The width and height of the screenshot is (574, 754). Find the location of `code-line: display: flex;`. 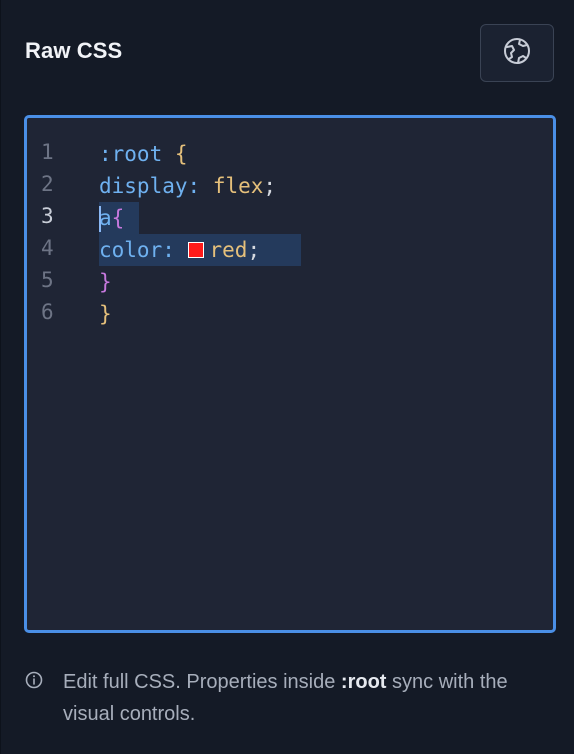

code-line: display: flex; is located at coordinates (187, 186).